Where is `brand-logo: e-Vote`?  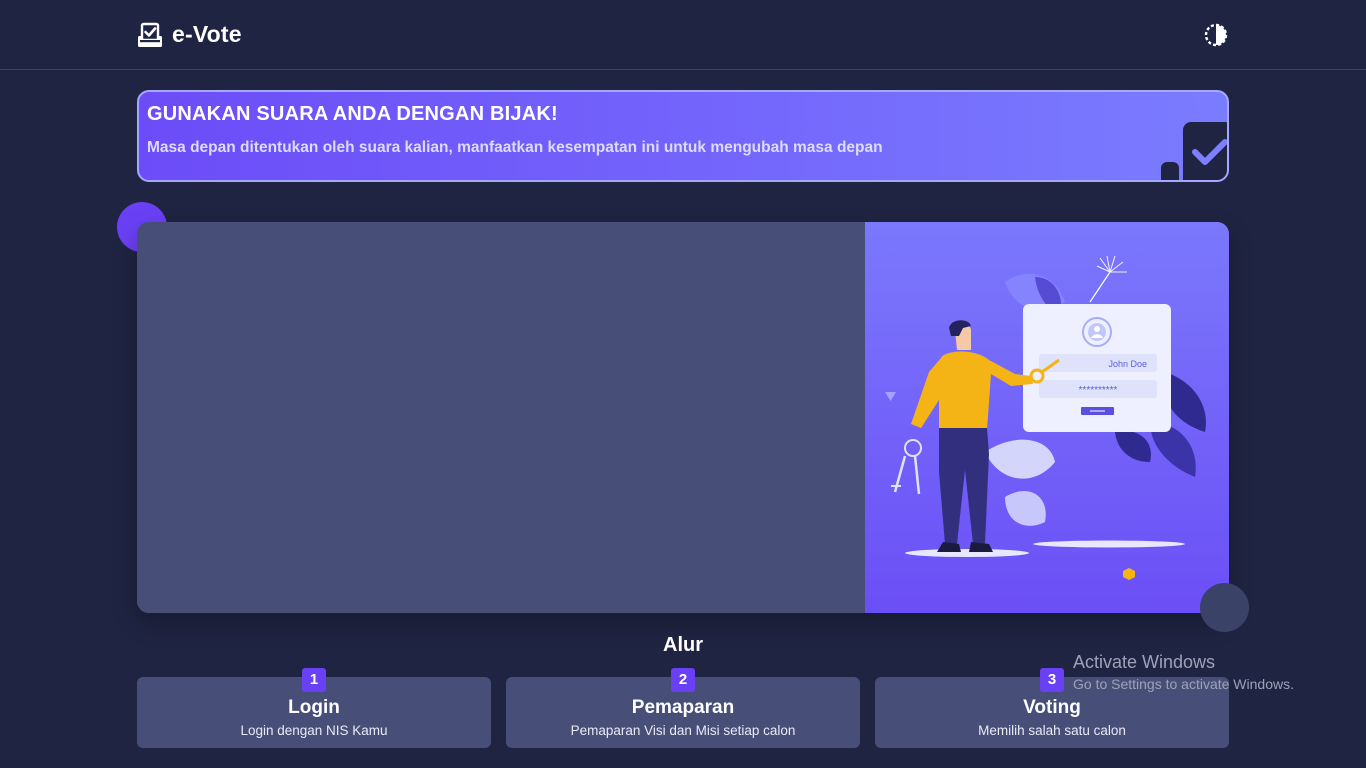 brand-logo: e-Vote is located at coordinates (189, 34).